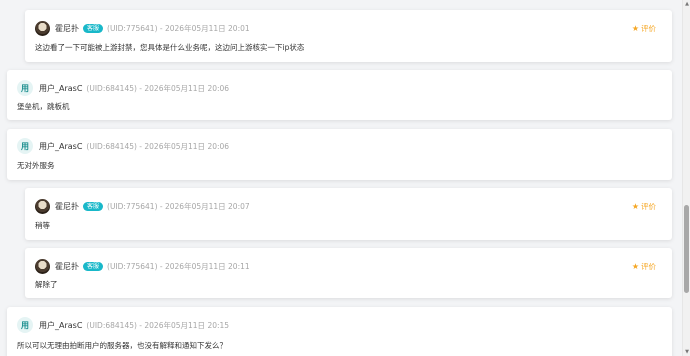  I want to click on comment-meta: (UID:775641) - 2026年05月11日 20:01, so click(178, 28).